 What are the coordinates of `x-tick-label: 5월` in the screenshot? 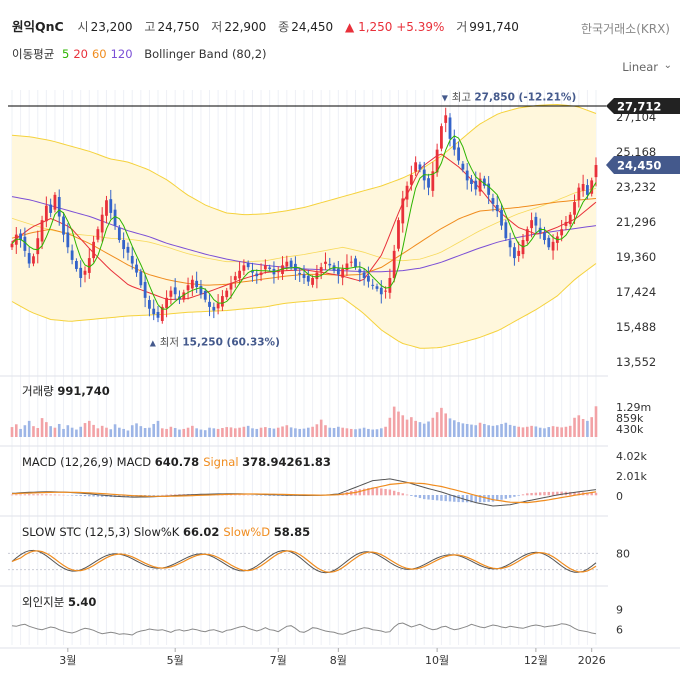 It's located at (175, 660).